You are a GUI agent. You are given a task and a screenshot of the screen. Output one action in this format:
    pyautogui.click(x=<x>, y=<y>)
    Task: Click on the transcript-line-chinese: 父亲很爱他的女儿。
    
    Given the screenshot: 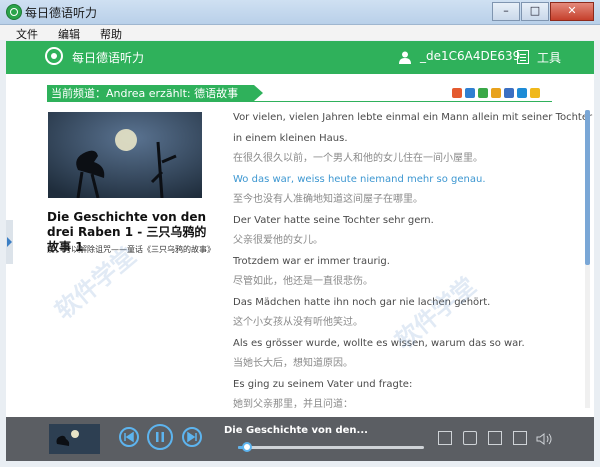 What is the action you would take?
    pyautogui.click(x=403, y=244)
    